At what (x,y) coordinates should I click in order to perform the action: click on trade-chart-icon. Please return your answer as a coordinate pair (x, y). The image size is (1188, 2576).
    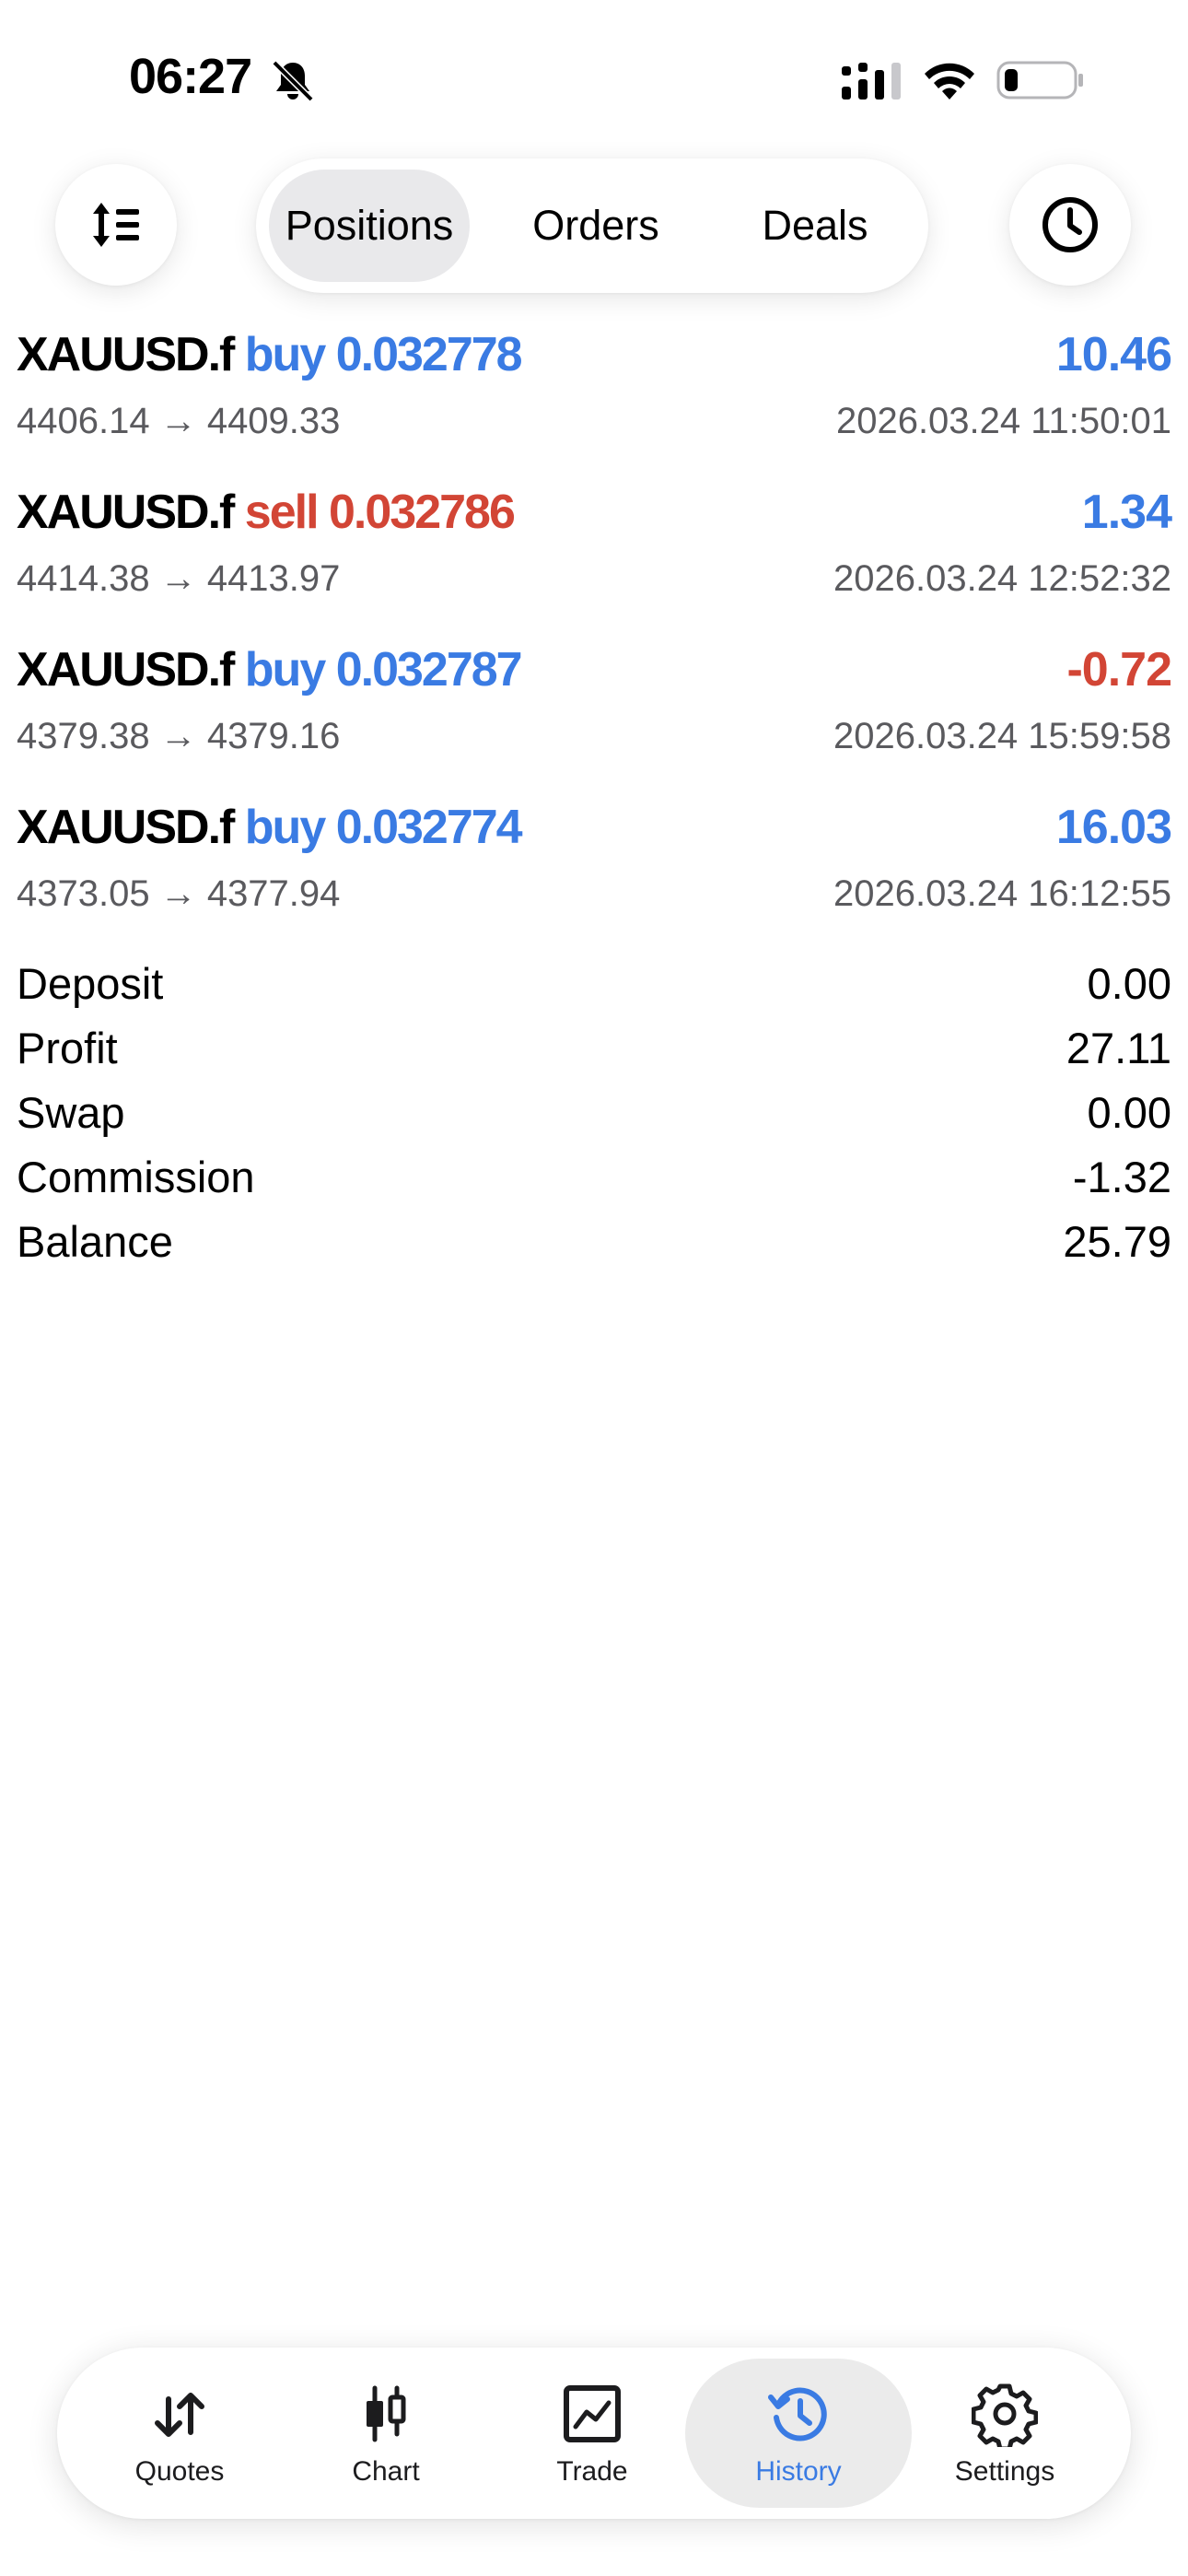
    Looking at the image, I should click on (592, 2413).